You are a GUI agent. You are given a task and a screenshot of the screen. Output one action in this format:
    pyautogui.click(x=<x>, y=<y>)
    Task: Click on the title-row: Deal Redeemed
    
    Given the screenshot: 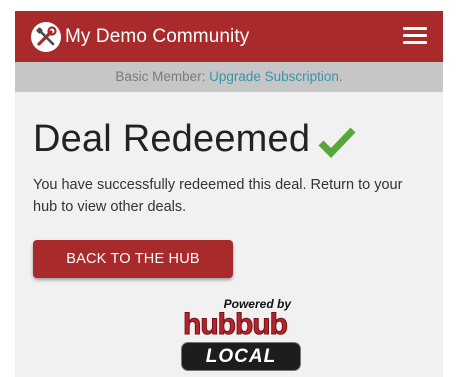 What is the action you would take?
    pyautogui.click(x=229, y=139)
    